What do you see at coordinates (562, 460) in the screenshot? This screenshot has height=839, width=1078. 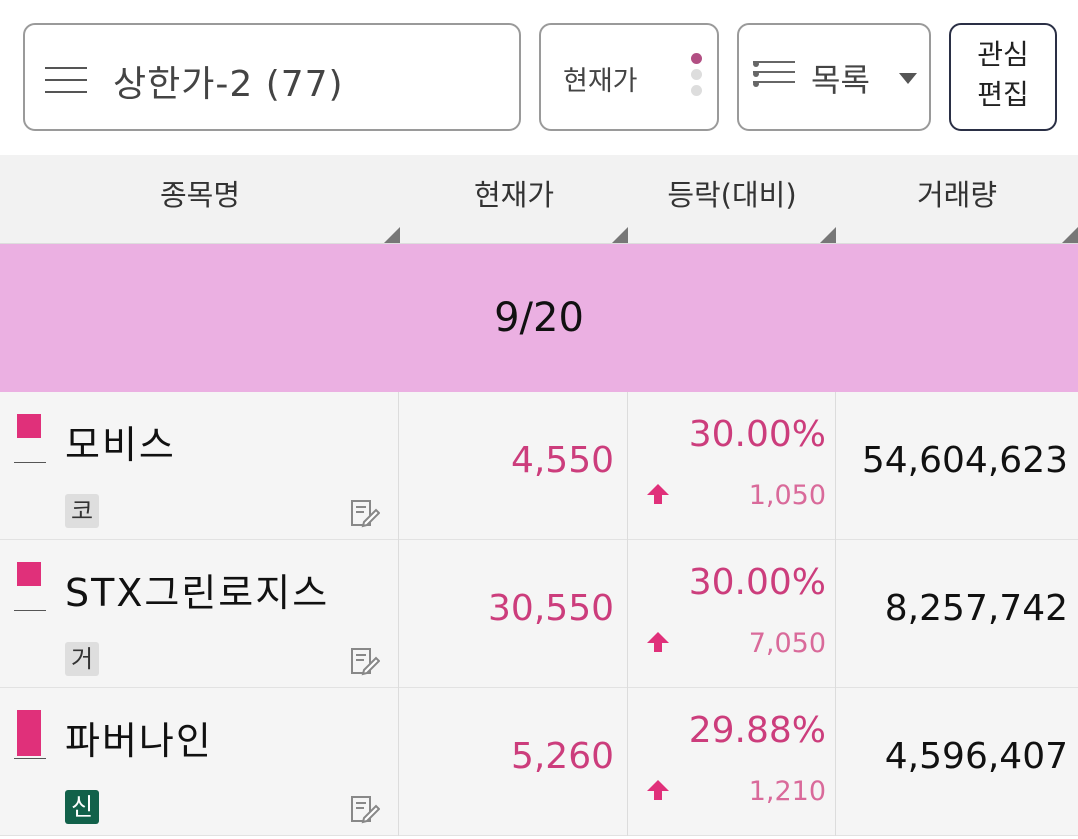 I see `current-price: 4,550` at bounding box center [562, 460].